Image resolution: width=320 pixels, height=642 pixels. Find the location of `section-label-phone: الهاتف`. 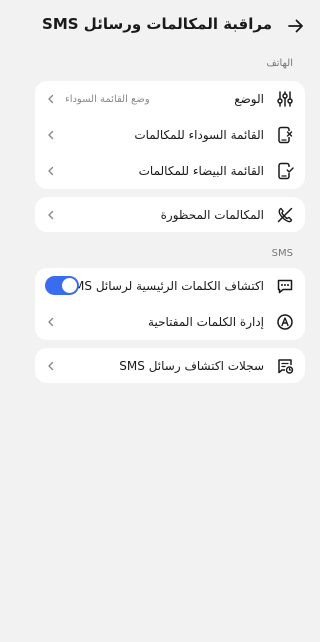

section-label-phone: الهاتف is located at coordinates (279, 63).